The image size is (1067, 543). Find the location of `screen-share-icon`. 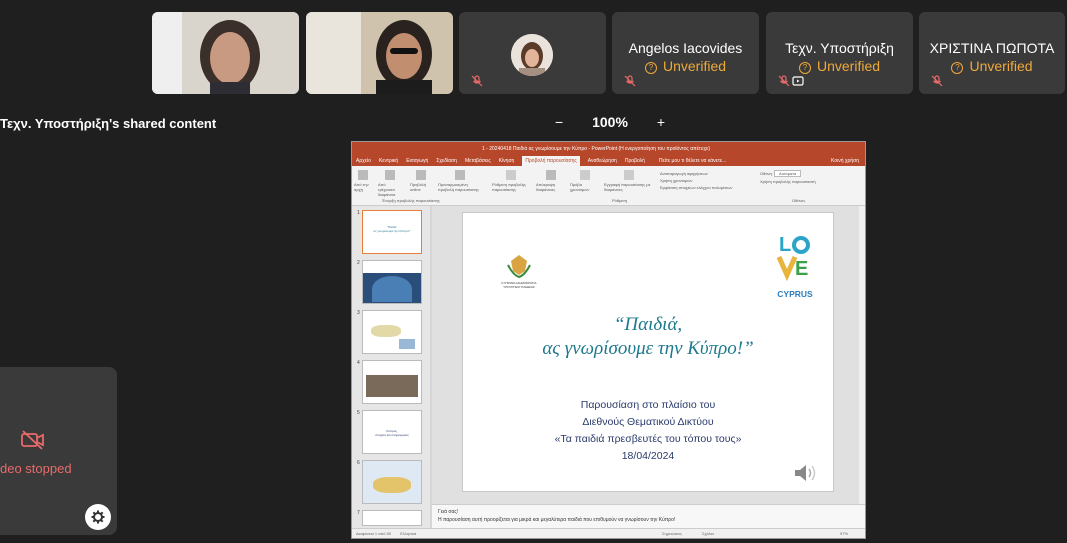

screen-share-icon is located at coordinates (798, 80).